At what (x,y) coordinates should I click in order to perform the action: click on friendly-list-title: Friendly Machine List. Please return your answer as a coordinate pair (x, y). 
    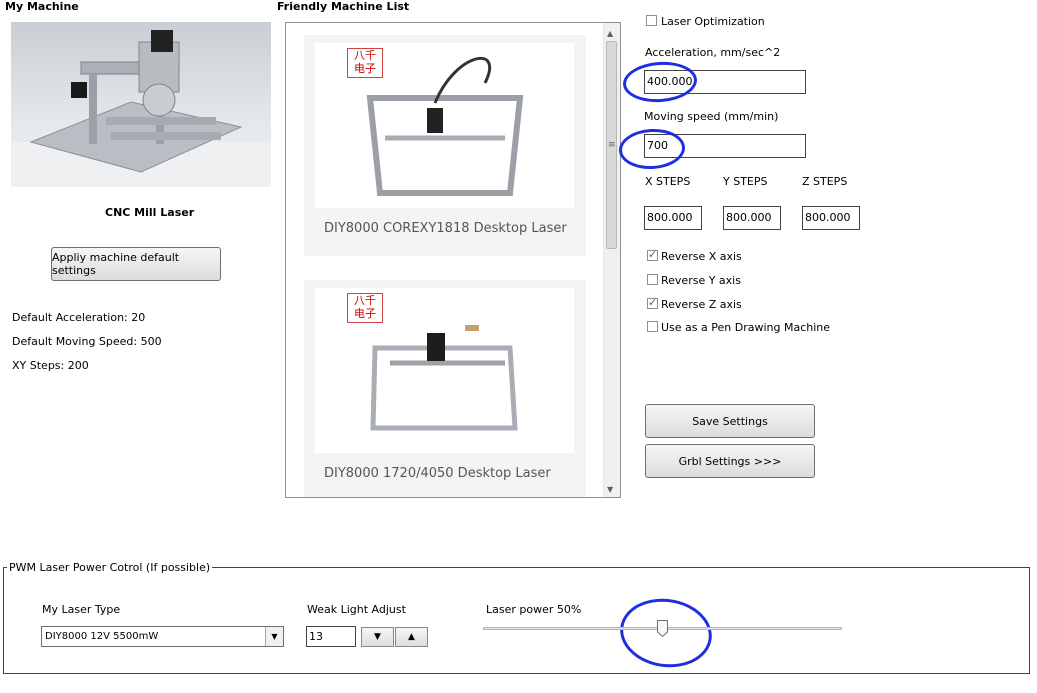
    Looking at the image, I should click on (343, 6).